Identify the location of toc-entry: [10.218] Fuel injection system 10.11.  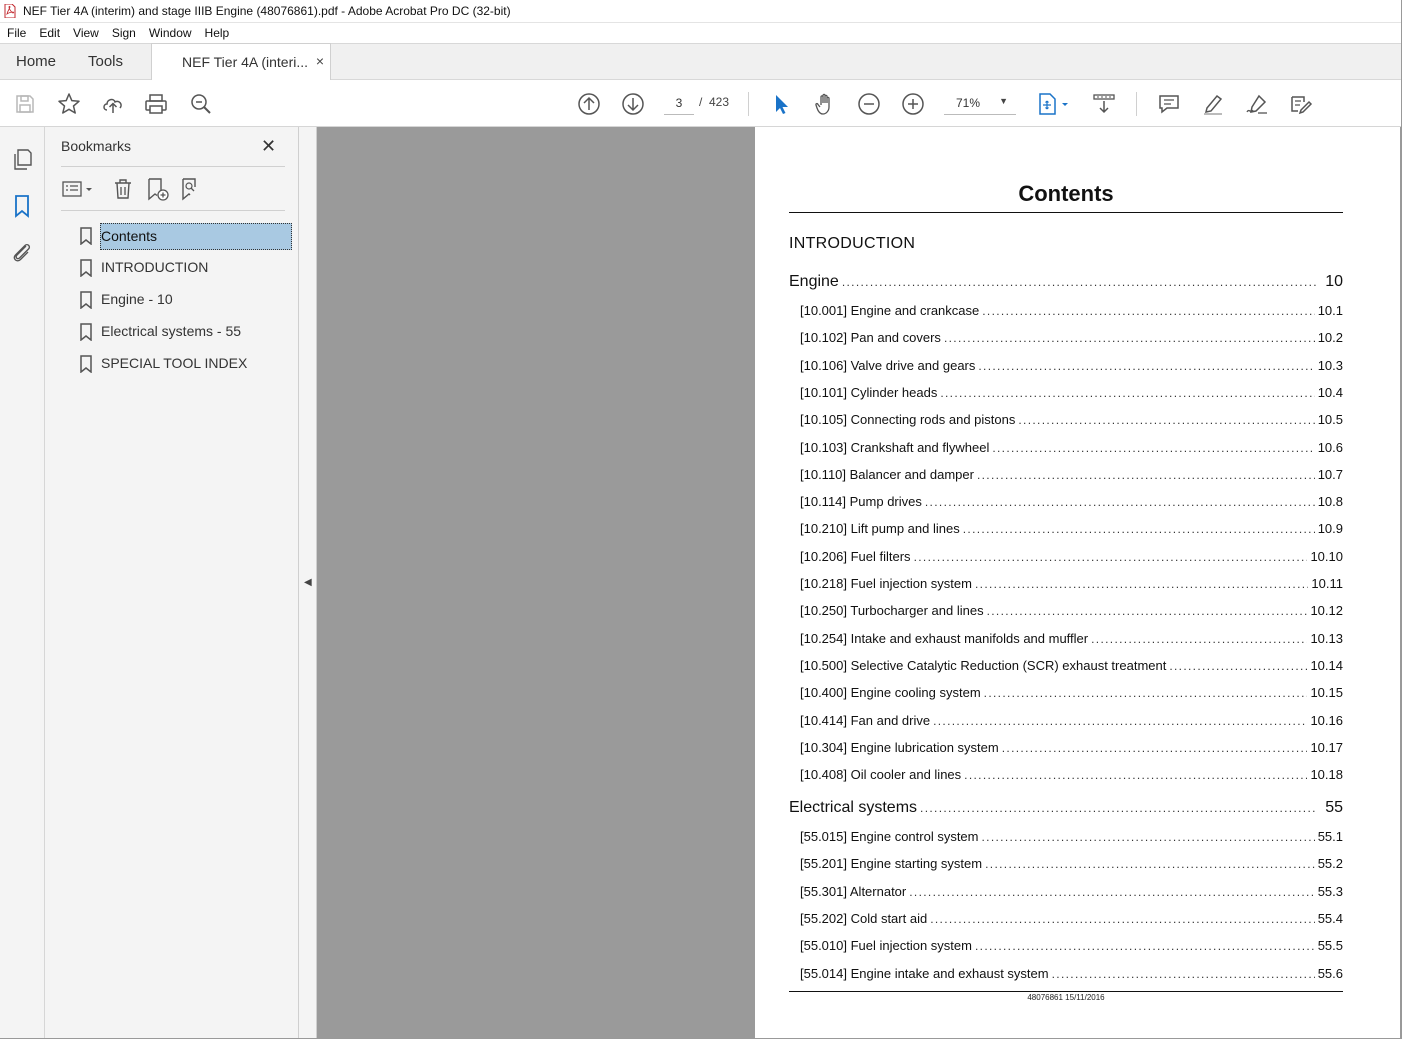
(1066, 583).